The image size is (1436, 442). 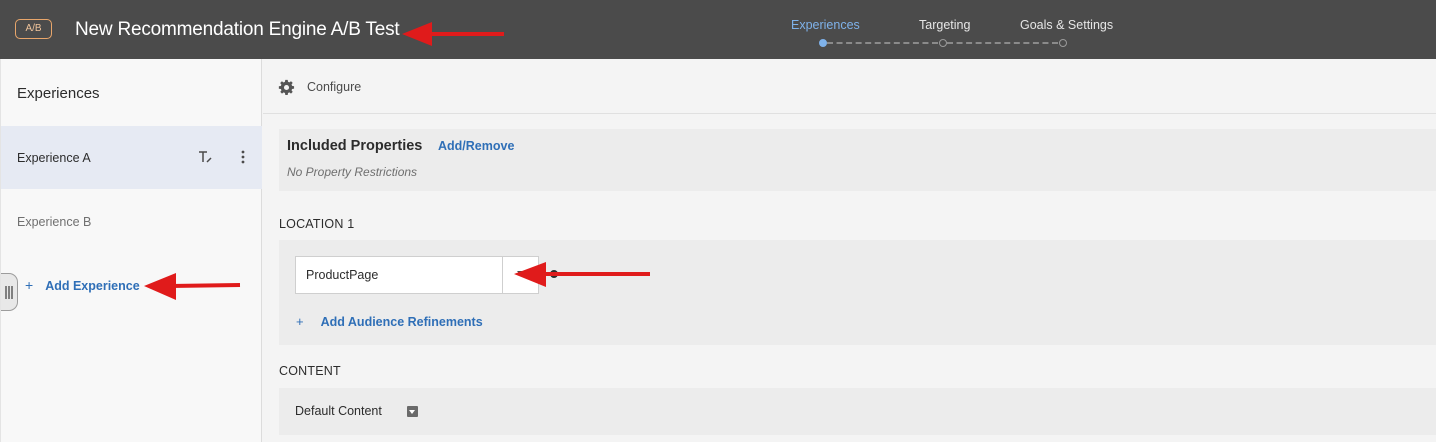 I want to click on panel-collapse-handle, so click(x=9, y=292).